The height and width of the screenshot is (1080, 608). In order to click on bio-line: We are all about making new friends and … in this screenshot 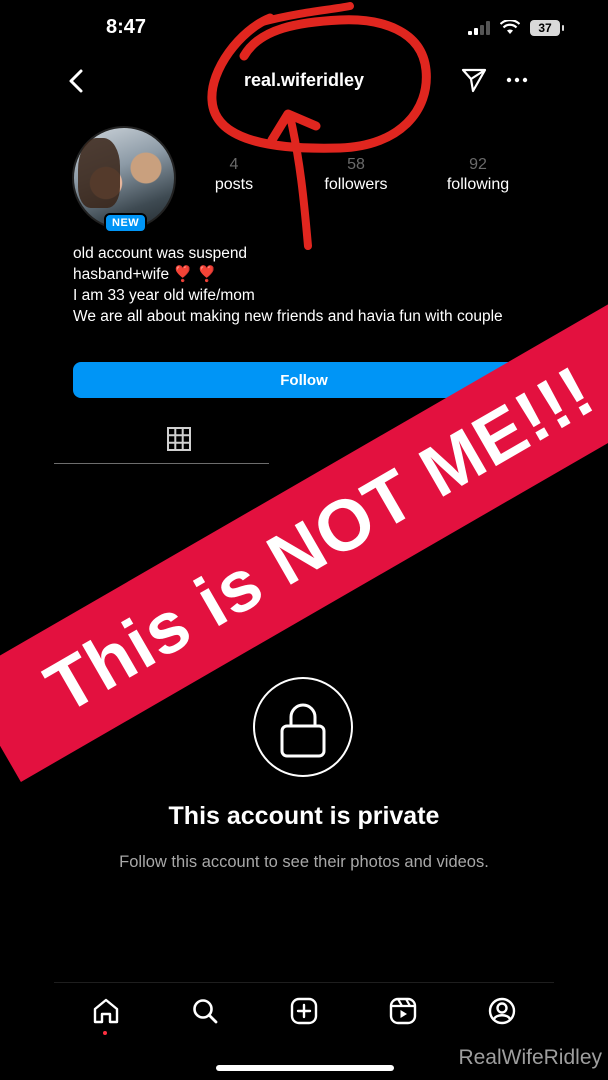, I will do `click(288, 316)`.